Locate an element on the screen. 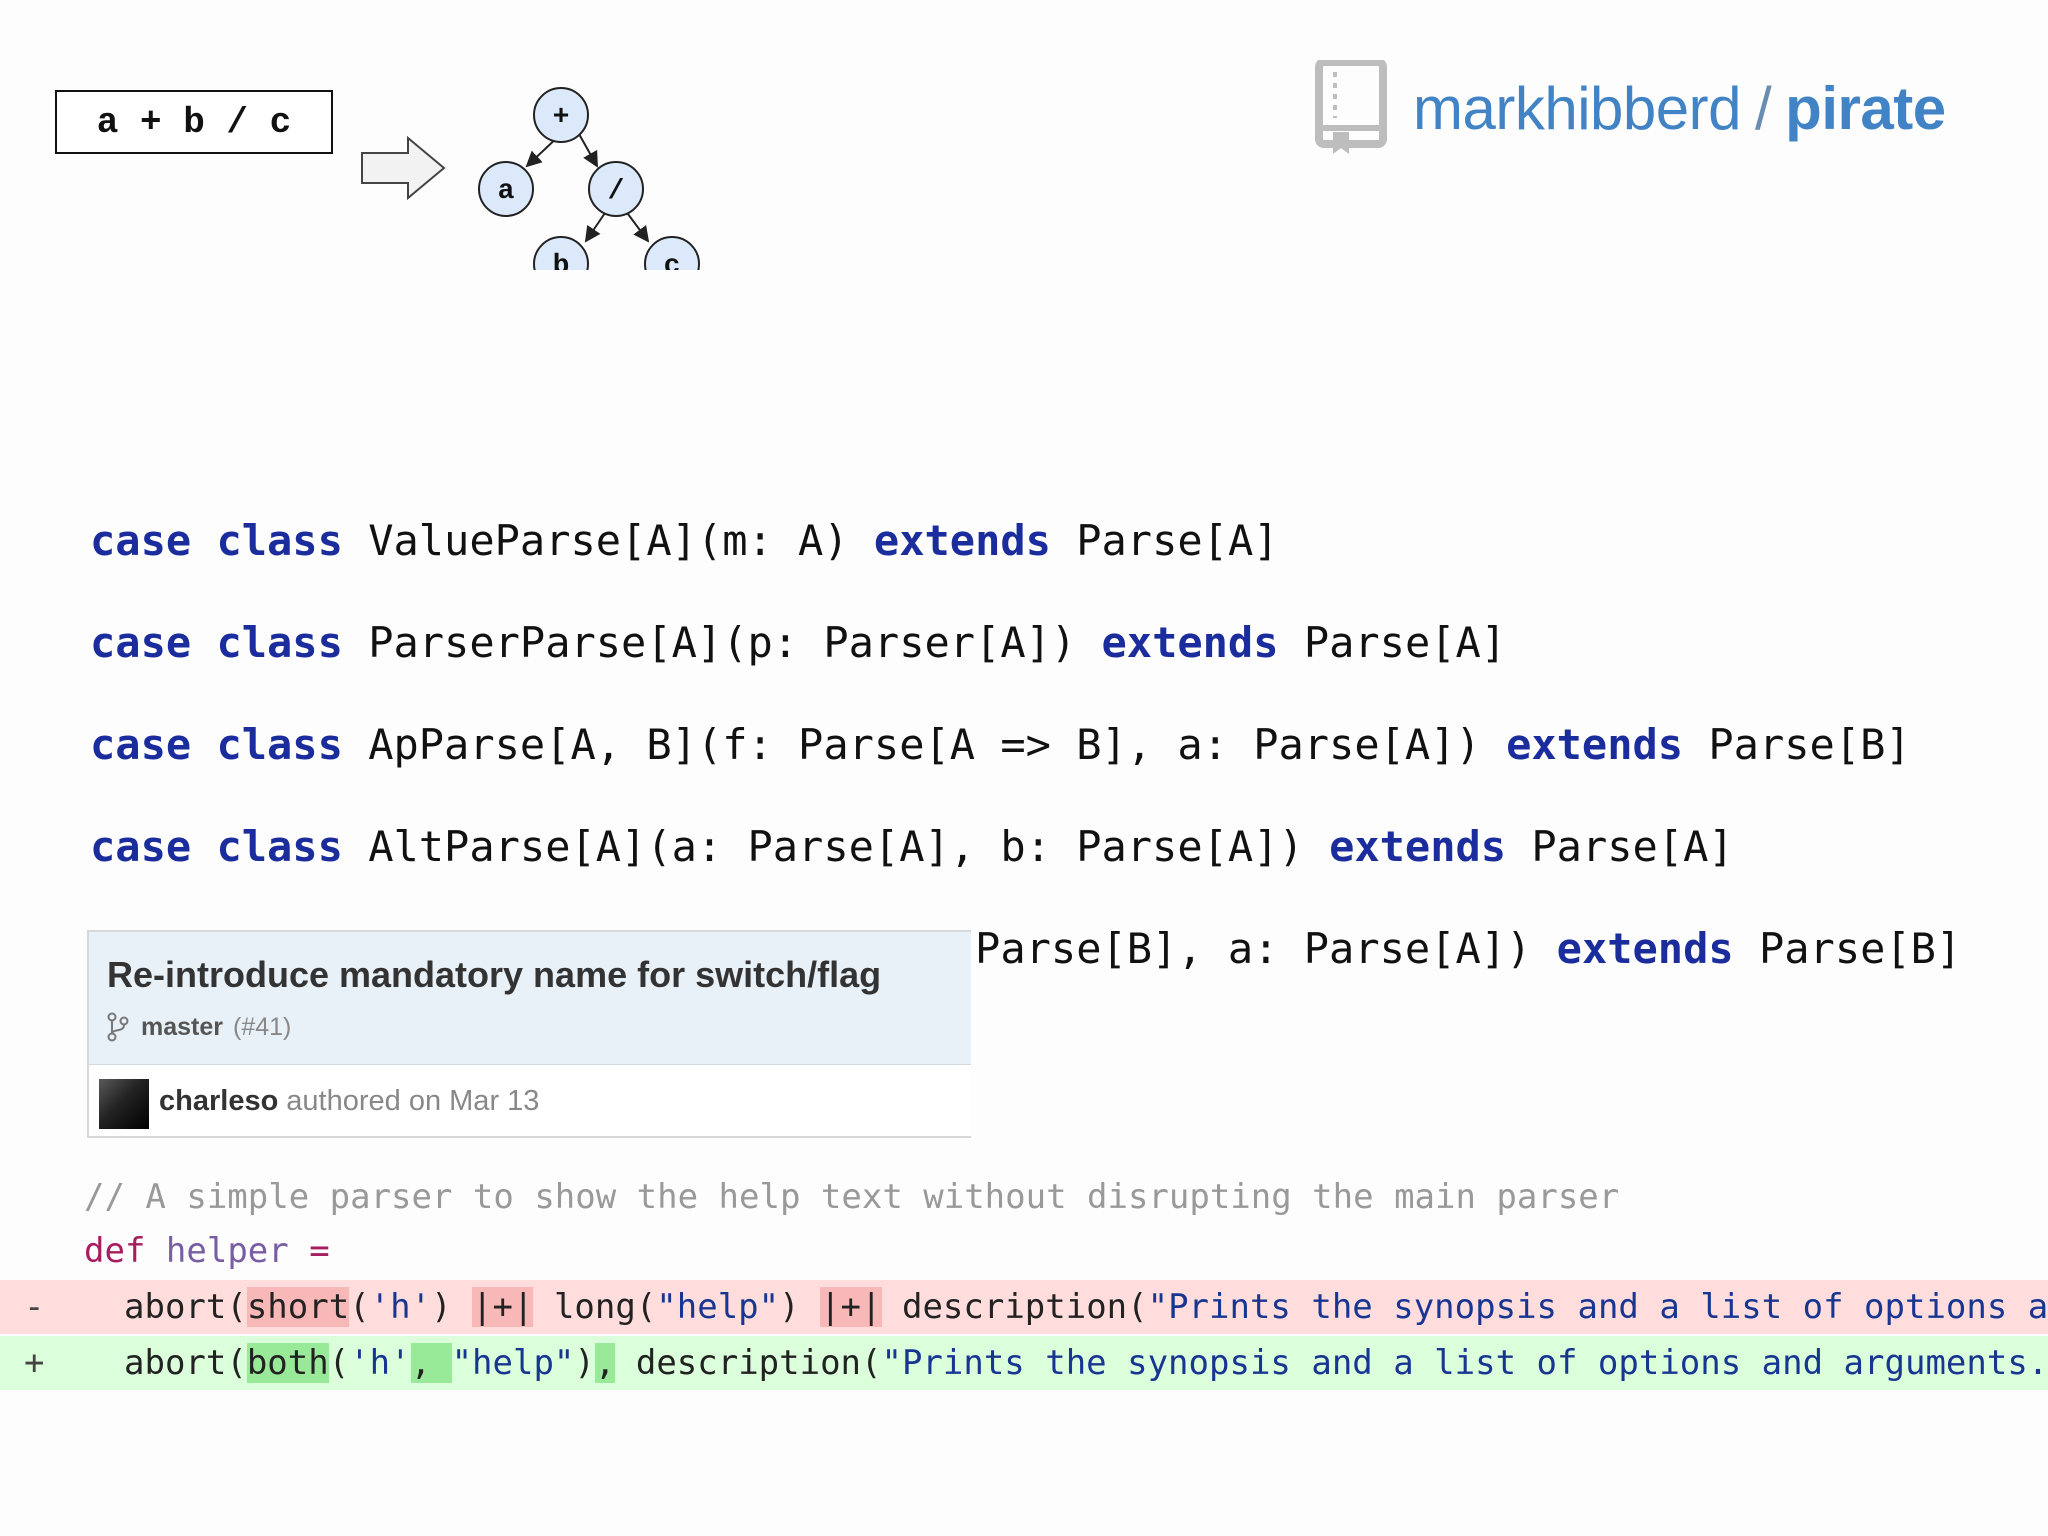 The height and width of the screenshot is (1536, 2048). avatar is located at coordinates (124, 1104).